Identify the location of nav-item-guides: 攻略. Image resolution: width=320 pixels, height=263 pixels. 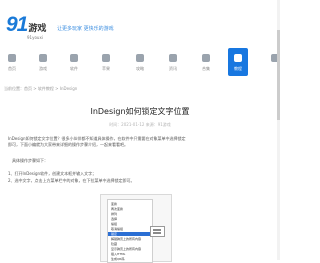
(140, 62).